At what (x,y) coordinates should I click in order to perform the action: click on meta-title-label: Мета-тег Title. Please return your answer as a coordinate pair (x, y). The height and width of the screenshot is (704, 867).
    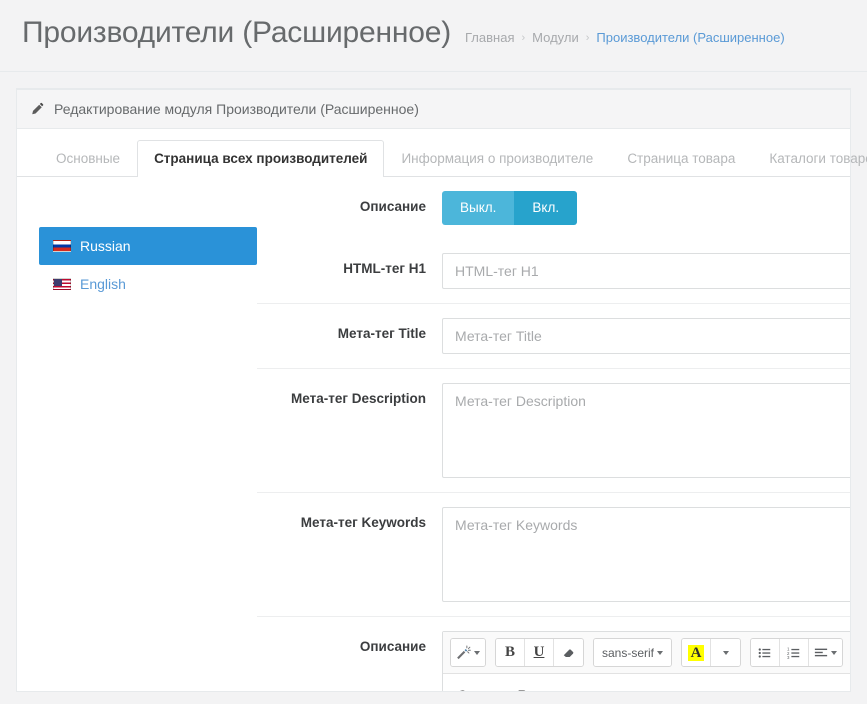
    Looking at the image, I should click on (381, 334).